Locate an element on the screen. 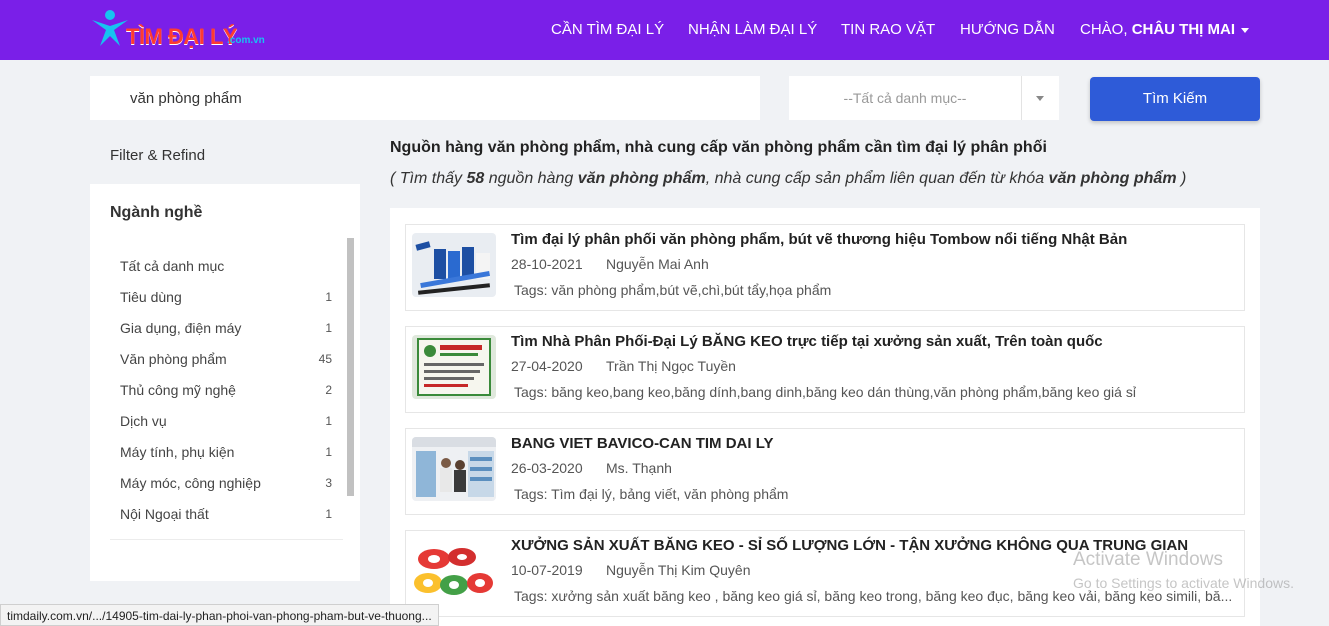  summary-text: nguồn hàng is located at coordinates (531, 178).